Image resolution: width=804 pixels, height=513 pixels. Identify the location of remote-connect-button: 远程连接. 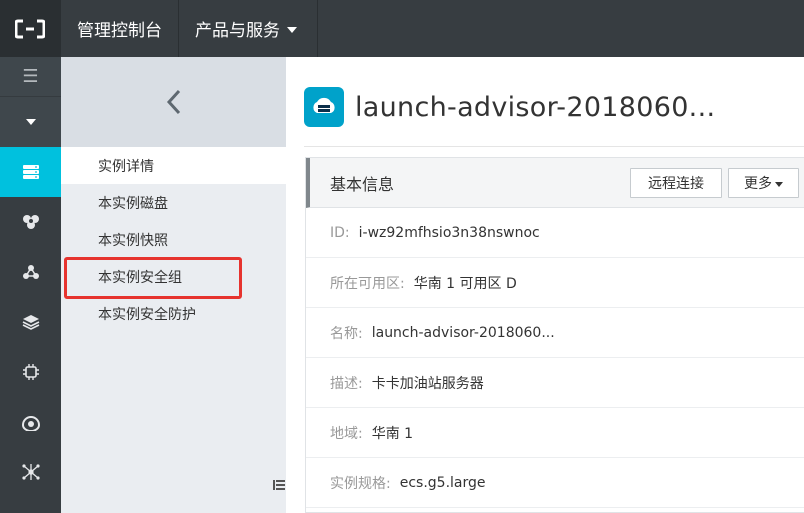
(676, 183).